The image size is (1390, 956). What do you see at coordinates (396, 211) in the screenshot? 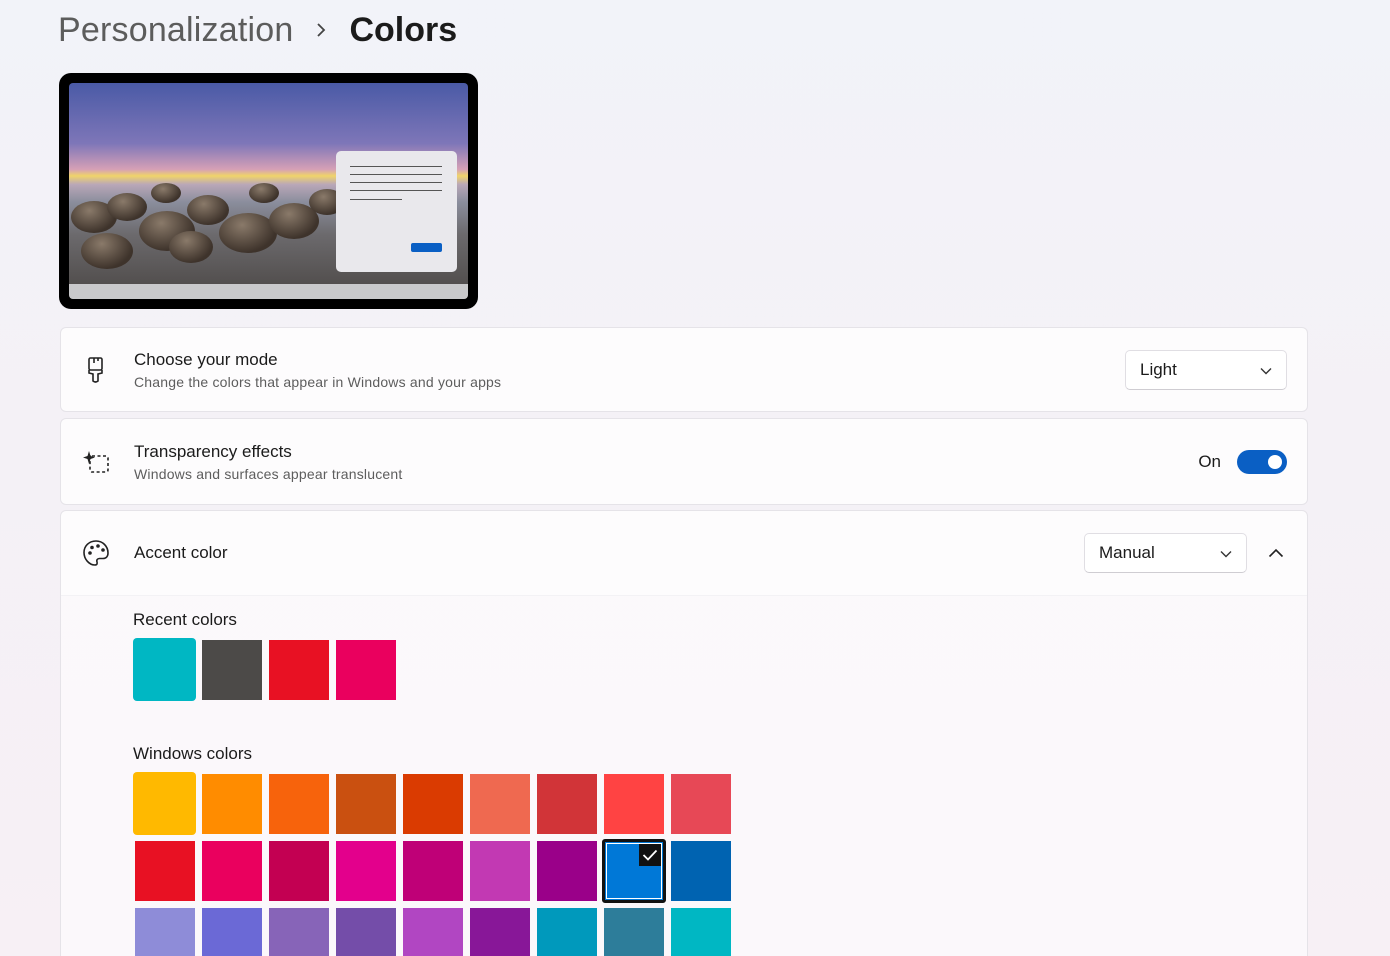
I see `mini-window-preview` at bounding box center [396, 211].